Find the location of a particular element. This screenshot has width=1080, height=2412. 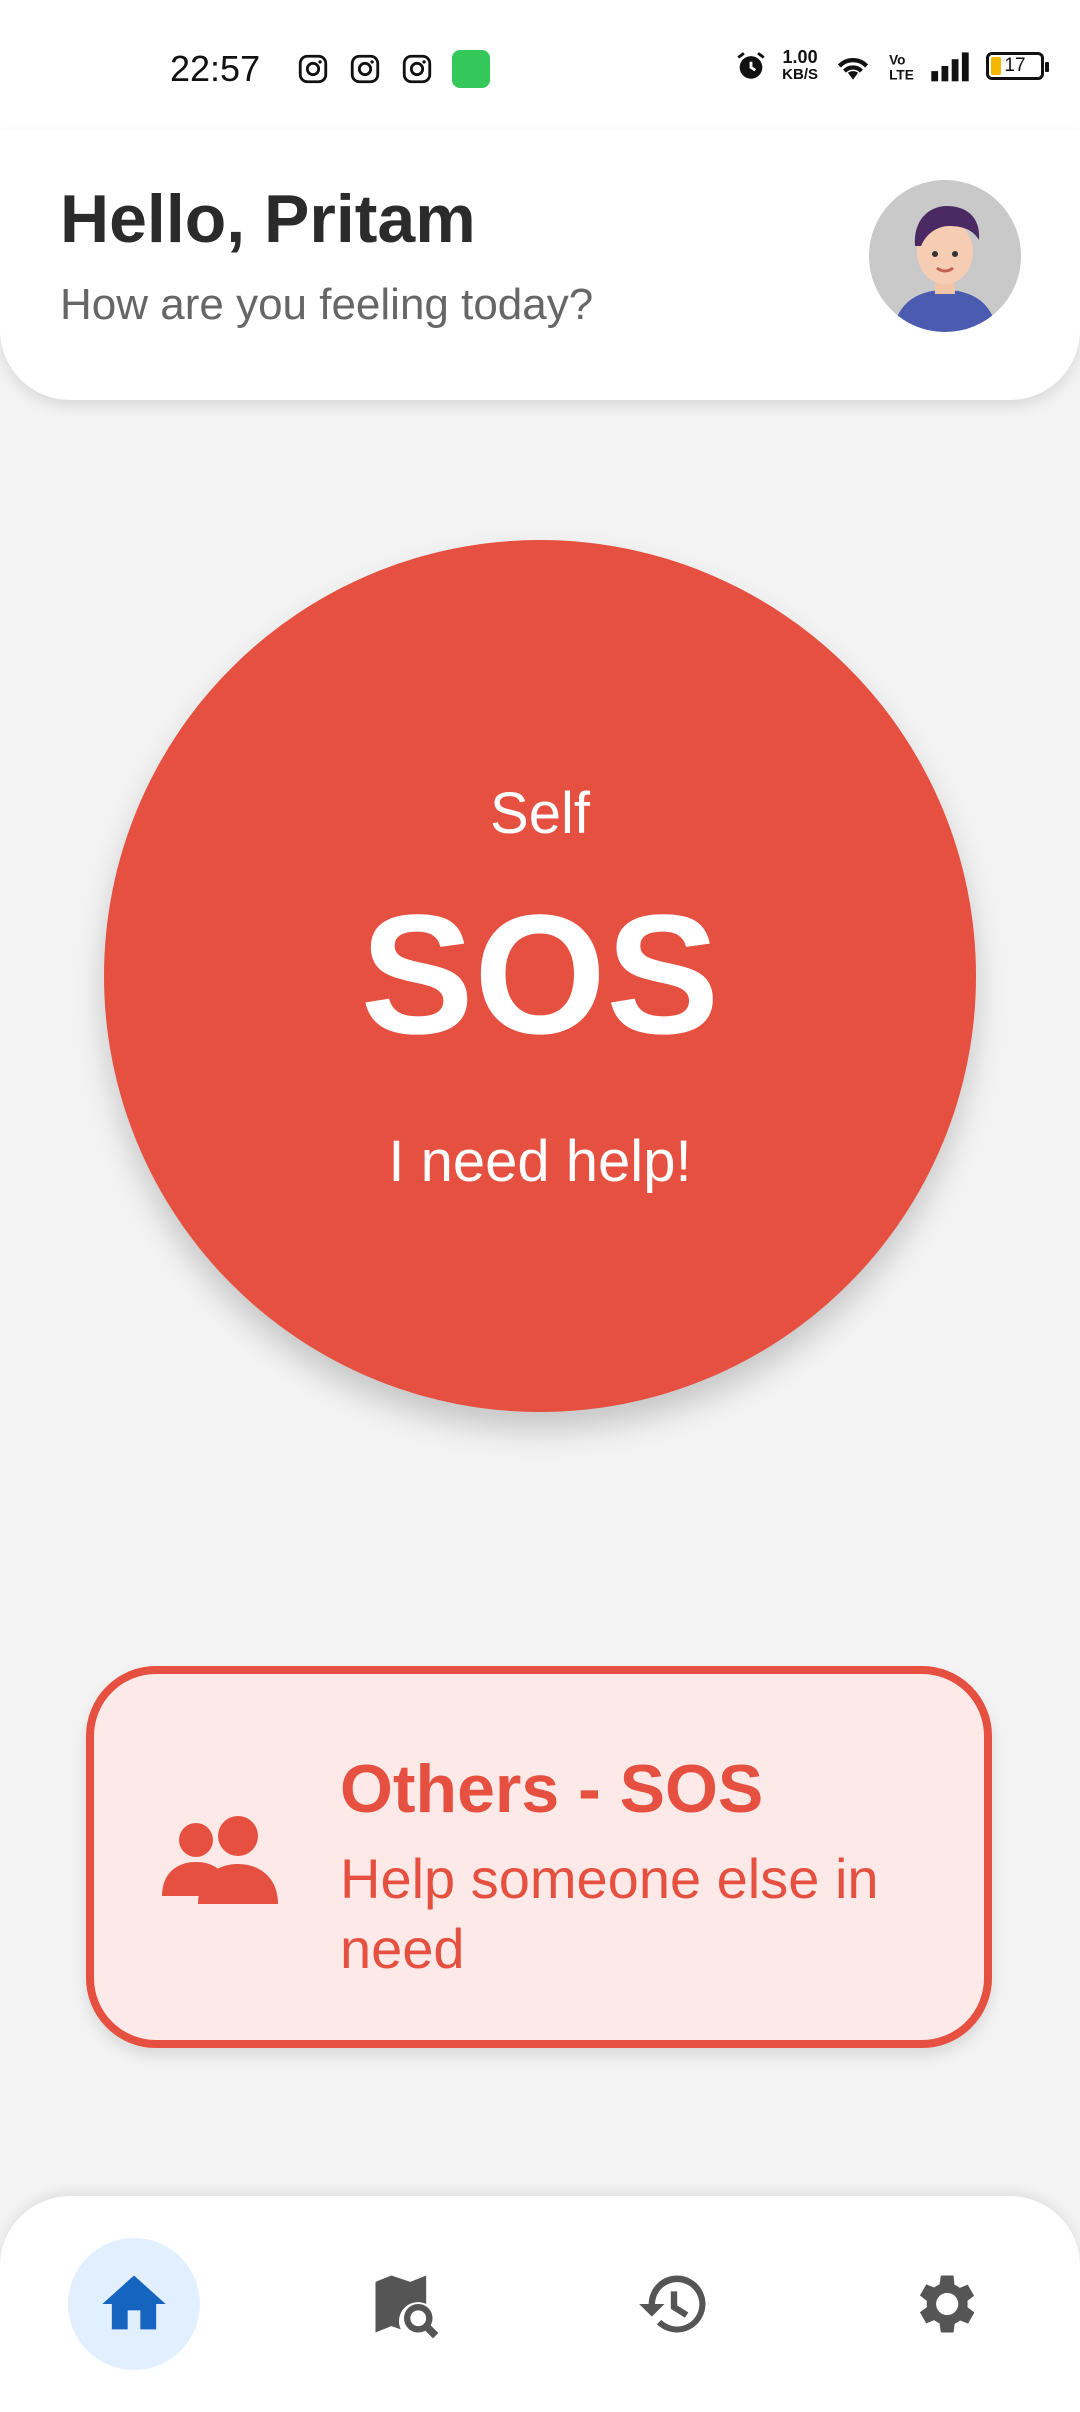

home-icon is located at coordinates (134, 2302).